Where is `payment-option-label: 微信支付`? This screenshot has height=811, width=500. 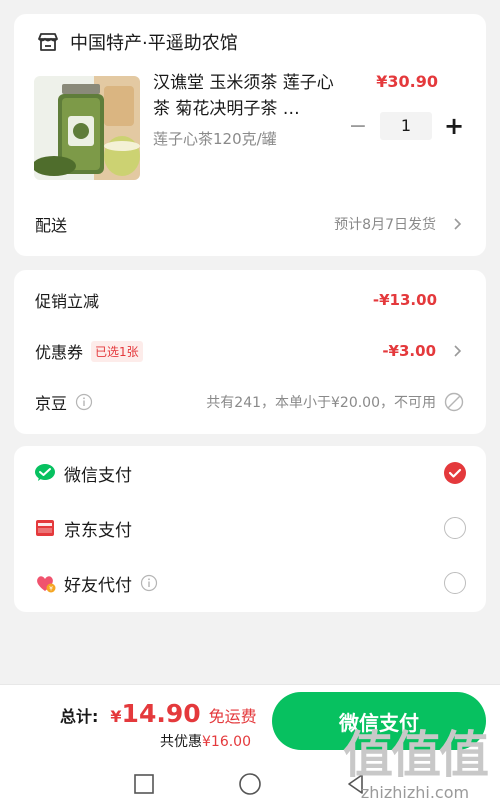
payment-option-label: 微信支付 is located at coordinates (98, 475).